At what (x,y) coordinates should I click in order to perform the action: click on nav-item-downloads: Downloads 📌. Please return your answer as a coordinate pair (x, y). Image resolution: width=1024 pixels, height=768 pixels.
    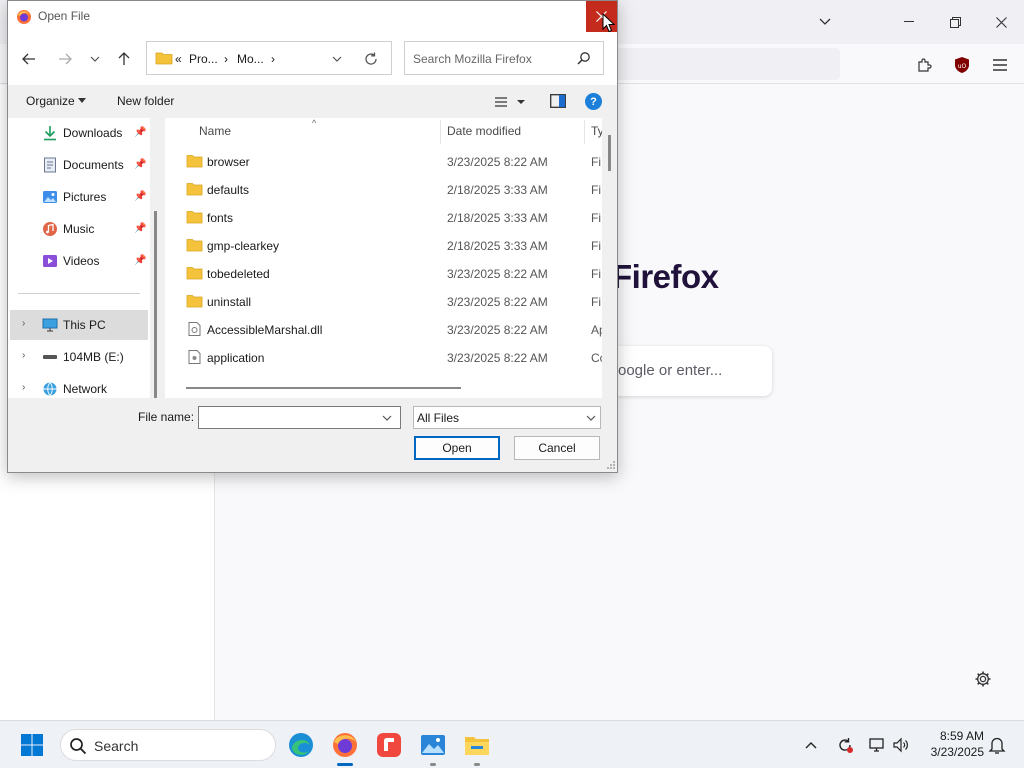
    Looking at the image, I should click on (79, 133).